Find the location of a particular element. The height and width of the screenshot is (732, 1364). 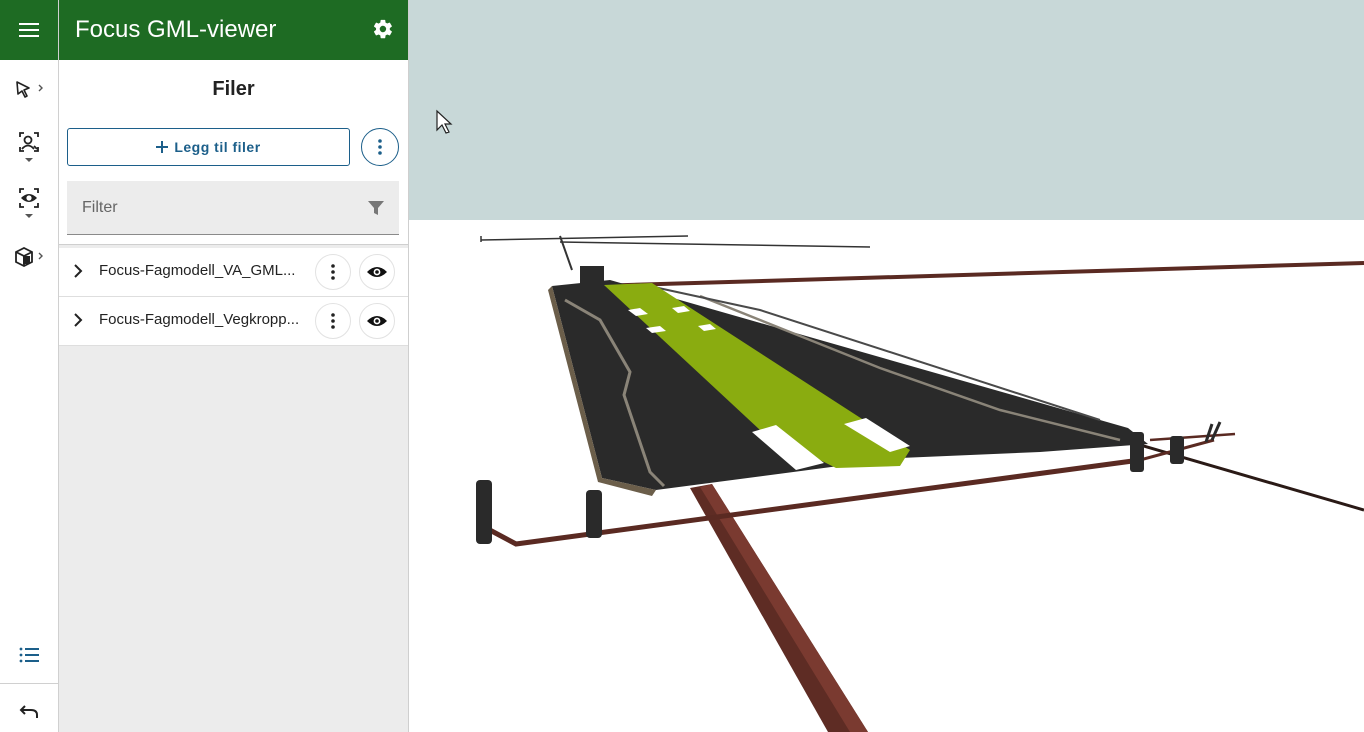

filter-input is located at coordinates (220, 208).